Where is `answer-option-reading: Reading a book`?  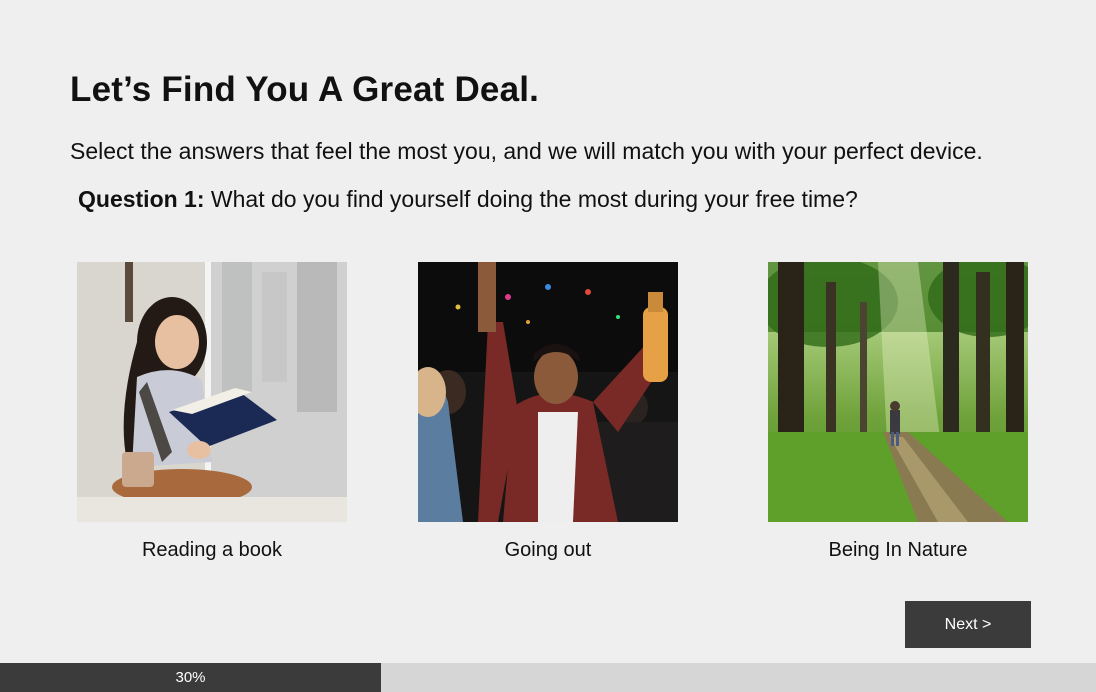 answer-option-reading: Reading a book is located at coordinates (212, 412).